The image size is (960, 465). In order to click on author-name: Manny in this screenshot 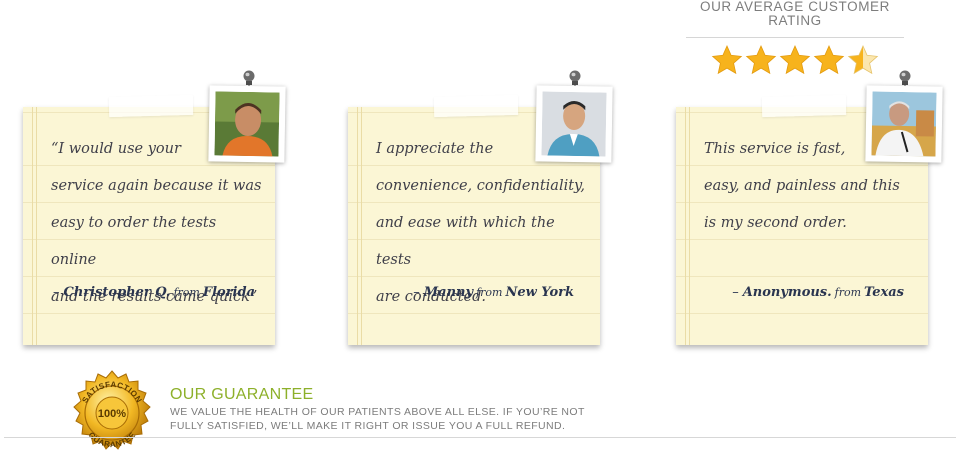, I will do `click(448, 292)`.